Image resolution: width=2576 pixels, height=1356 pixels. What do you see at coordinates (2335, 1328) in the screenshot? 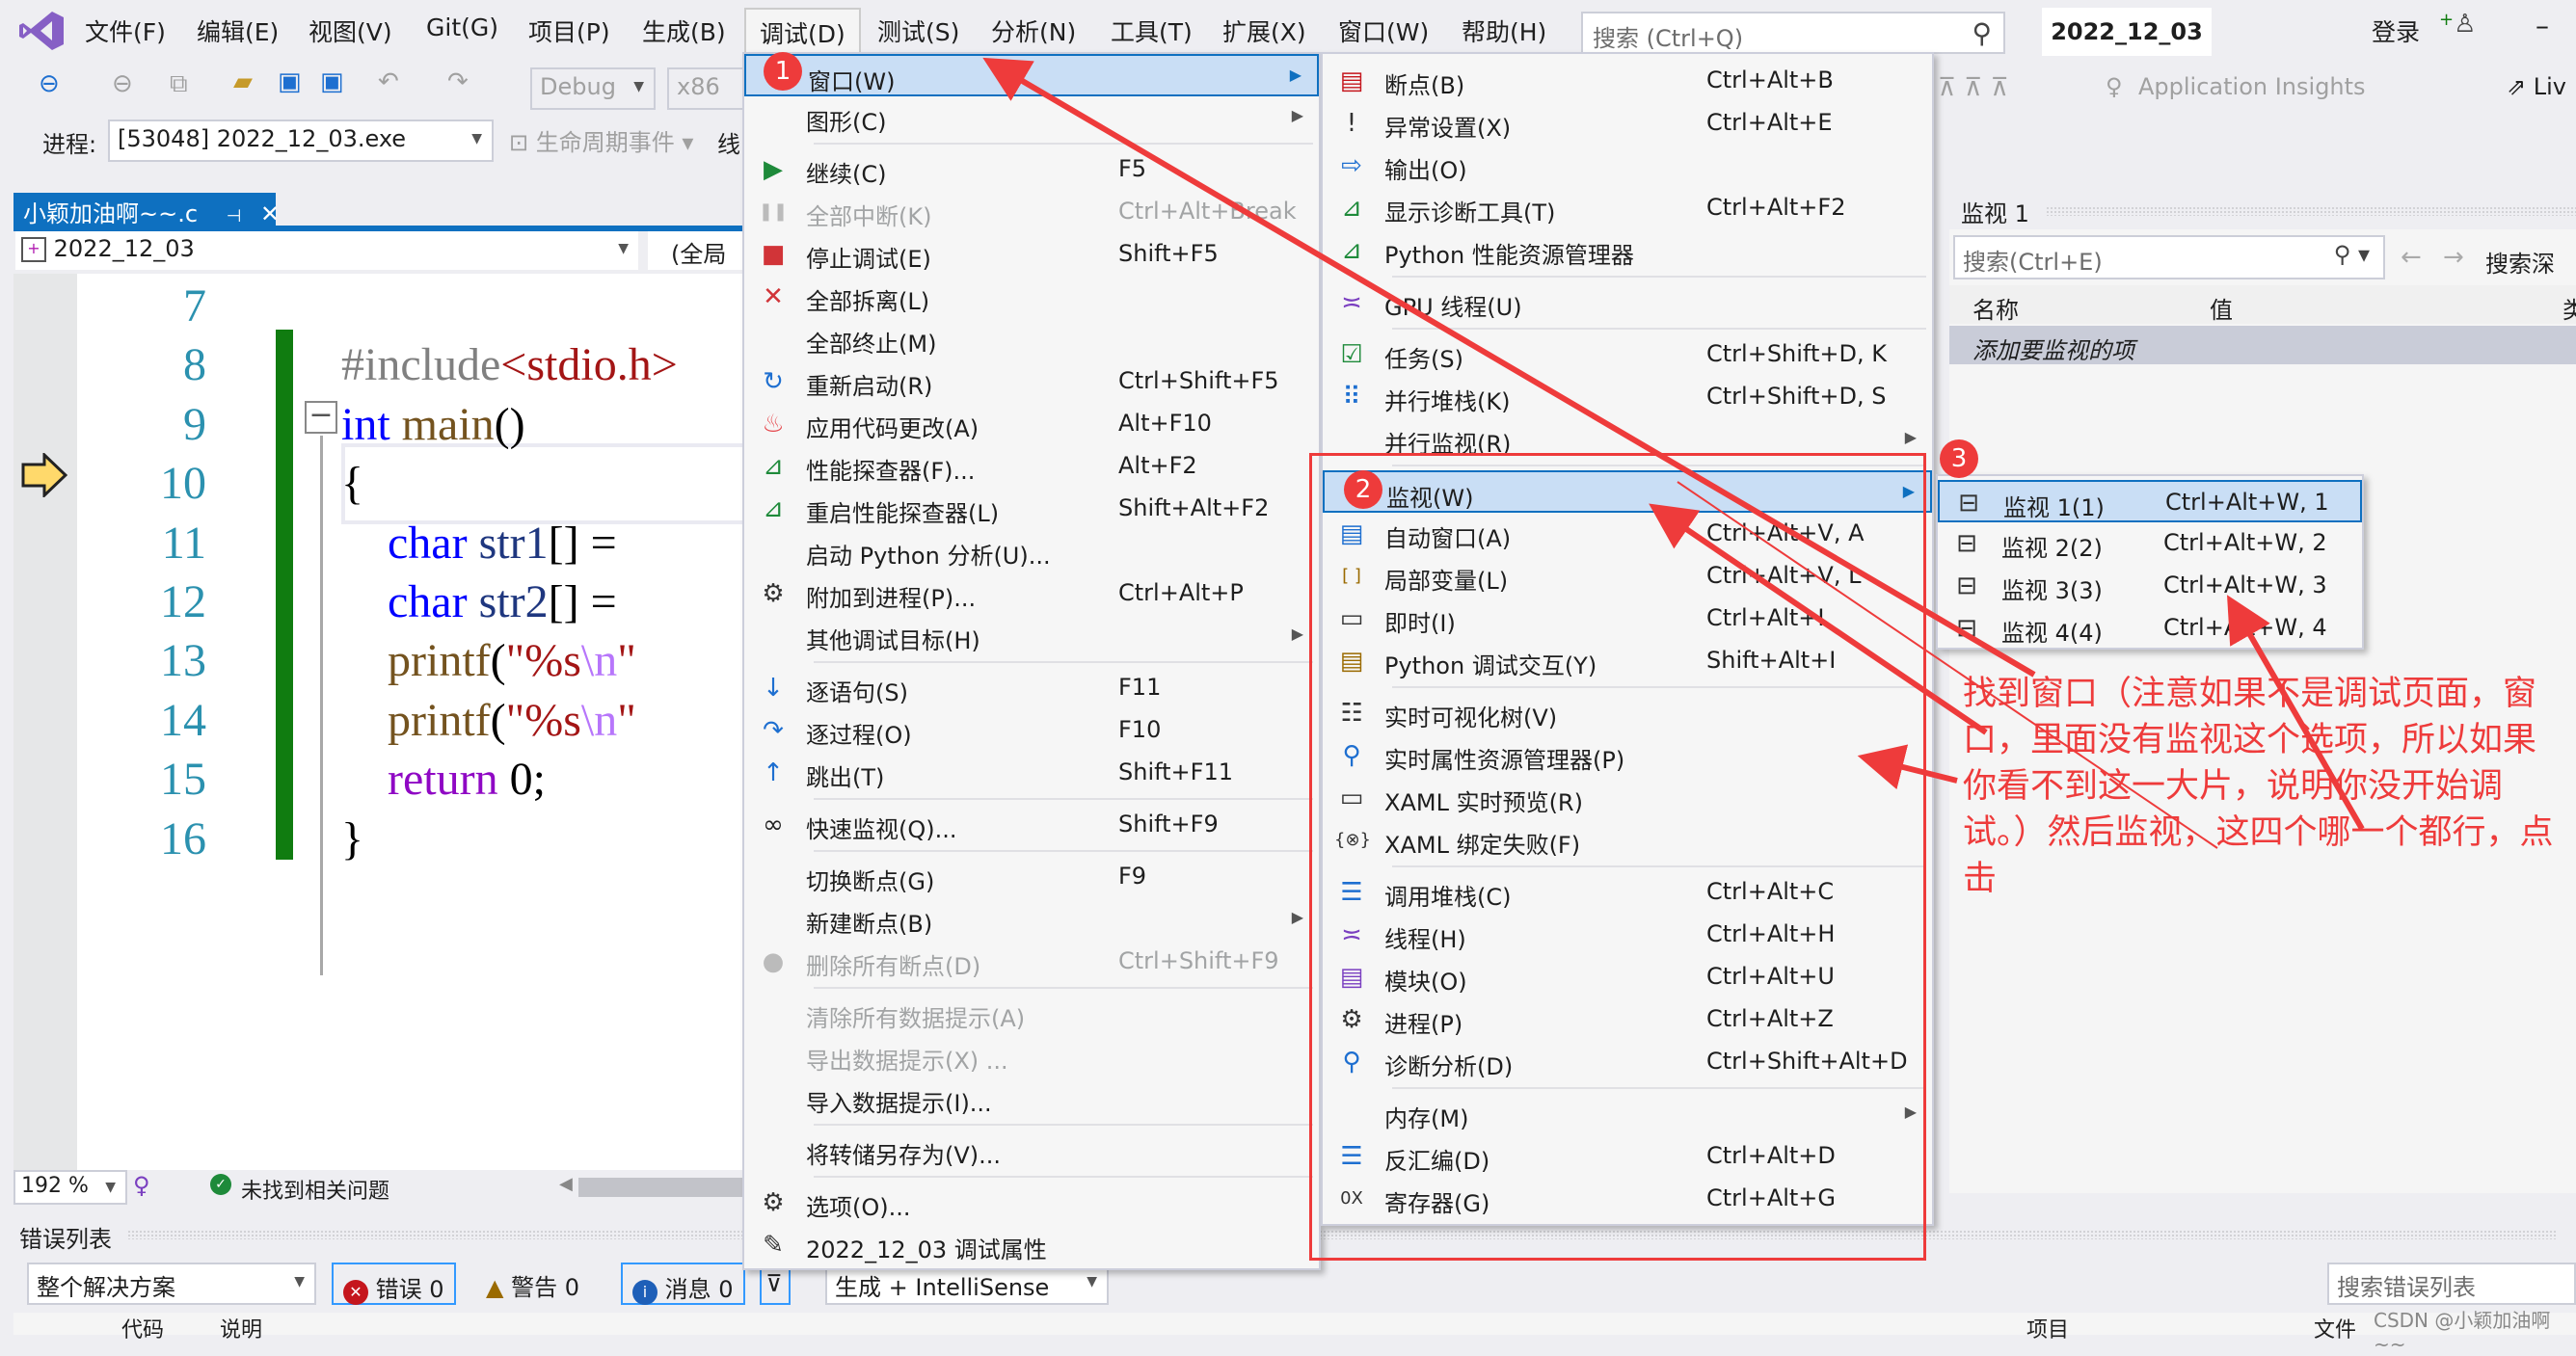
I see `col-file: 文件` at bounding box center [2335, 1328].